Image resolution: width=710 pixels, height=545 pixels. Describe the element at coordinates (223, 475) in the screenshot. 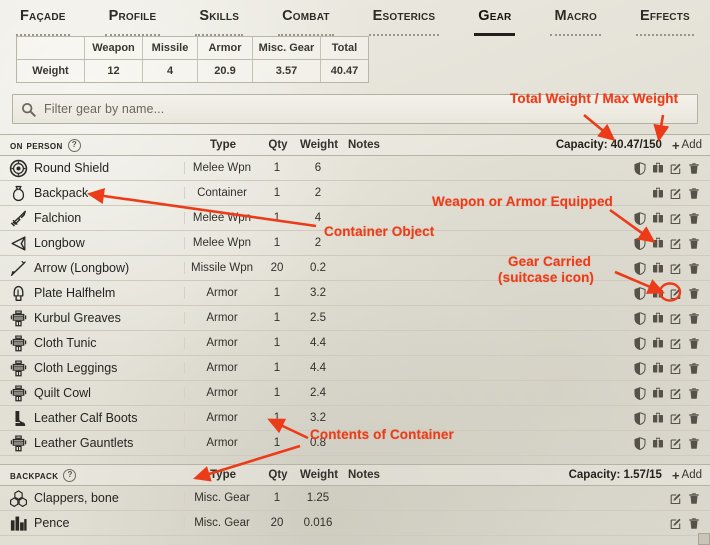

I see `column-header-type: Type` at that location.